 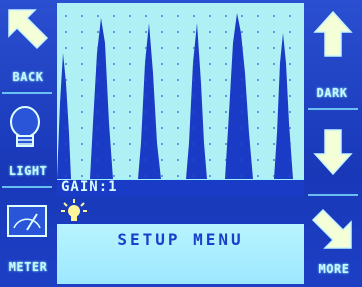 I want to click on arrow-down-icon, so click(x=333, y=152).